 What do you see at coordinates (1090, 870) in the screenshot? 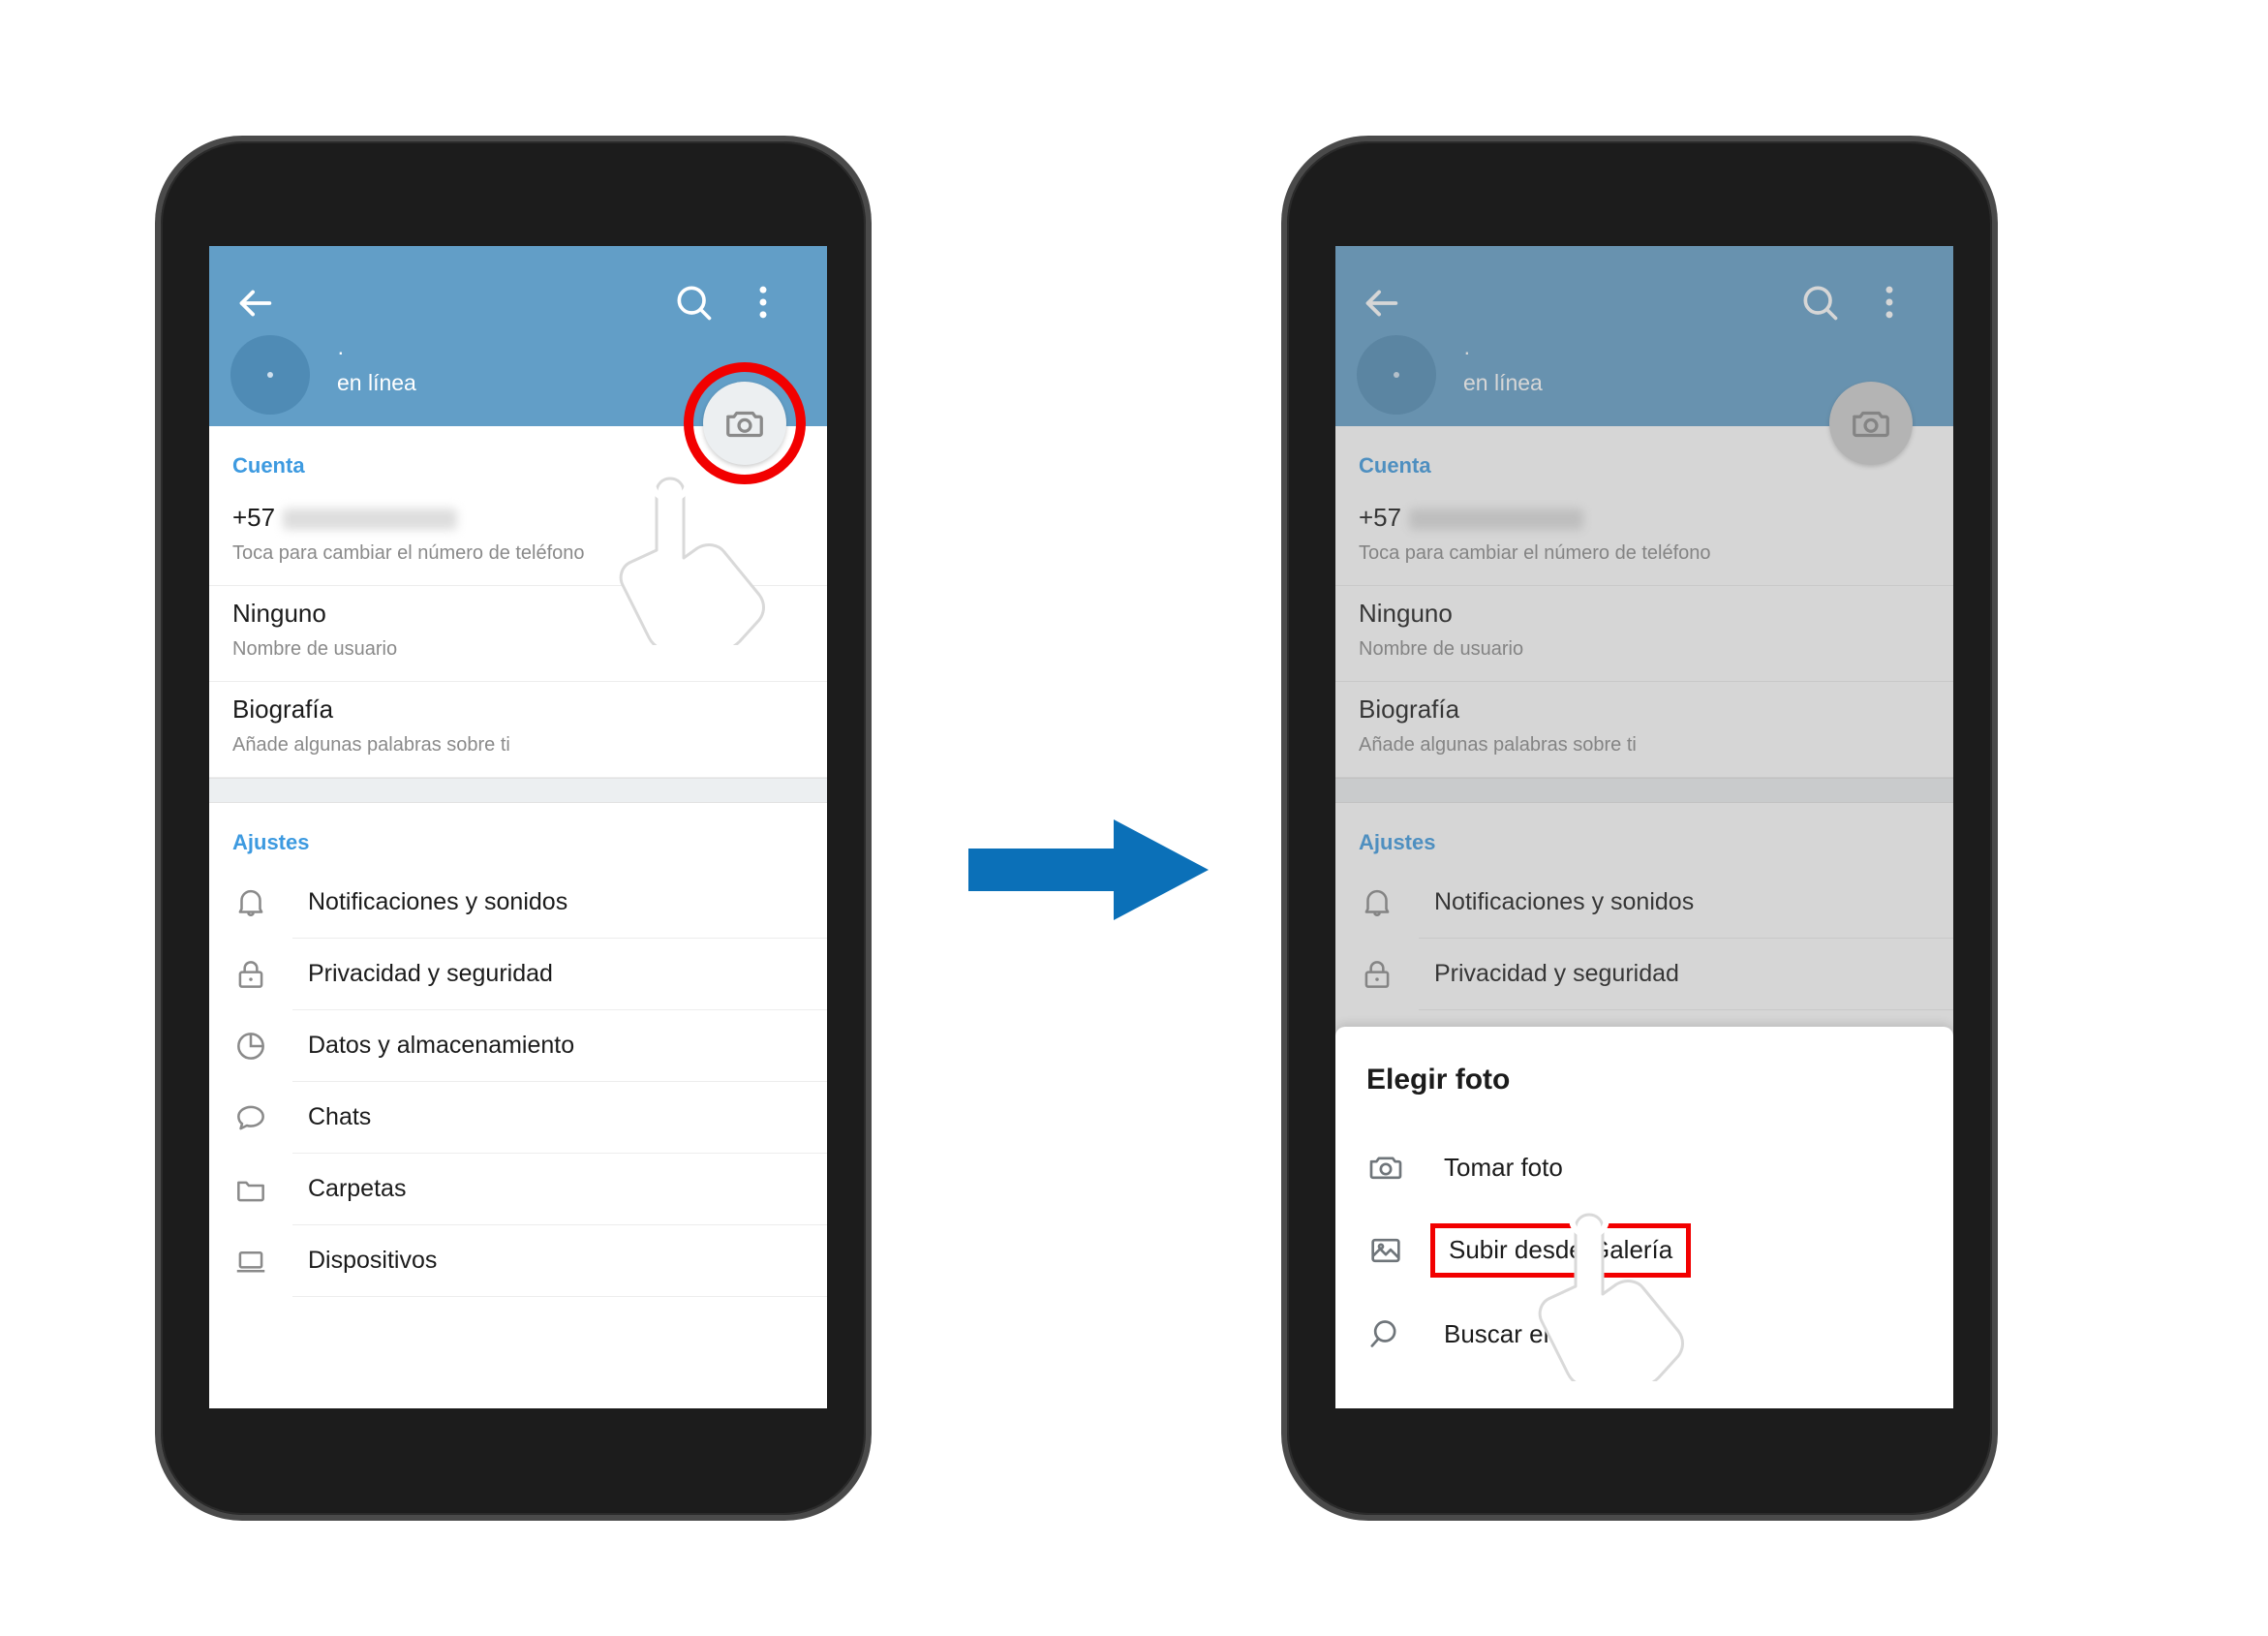
I see `flow-arrow-icon` at bounding box center [1090, 870].